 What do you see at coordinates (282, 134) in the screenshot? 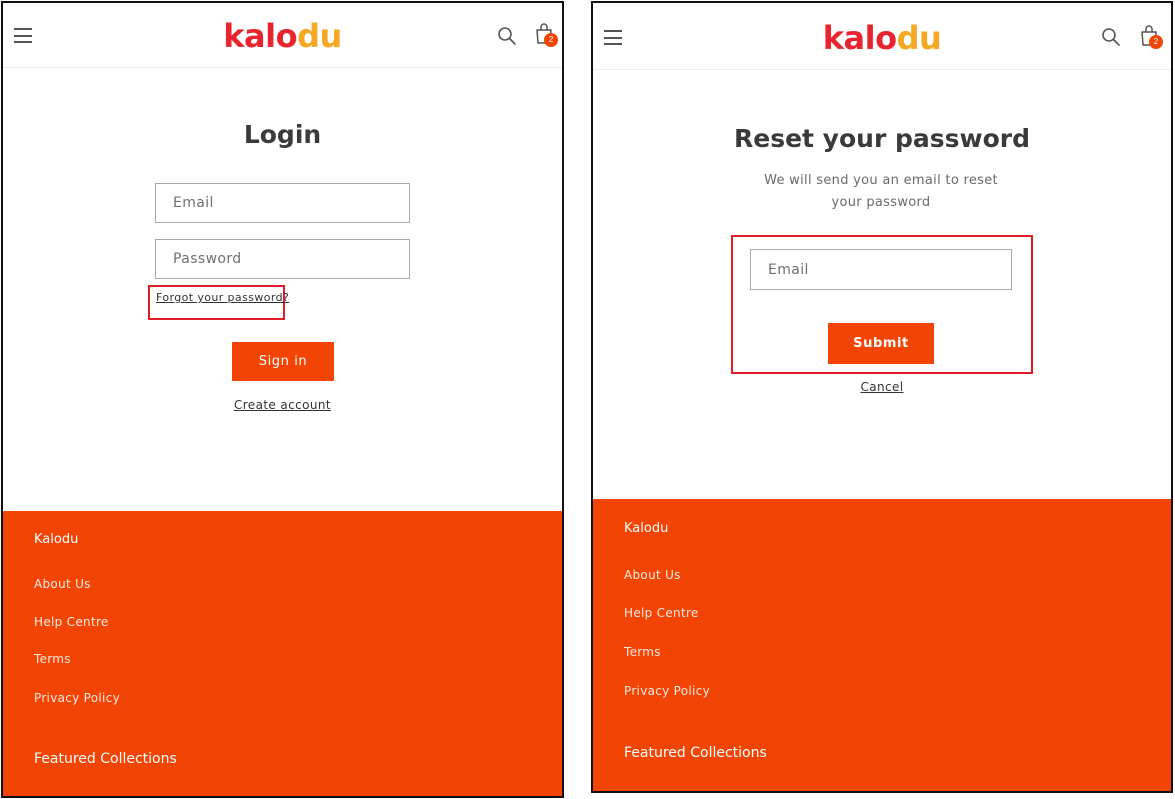
I see `page-title: Login` at bounding box center [282, 134].